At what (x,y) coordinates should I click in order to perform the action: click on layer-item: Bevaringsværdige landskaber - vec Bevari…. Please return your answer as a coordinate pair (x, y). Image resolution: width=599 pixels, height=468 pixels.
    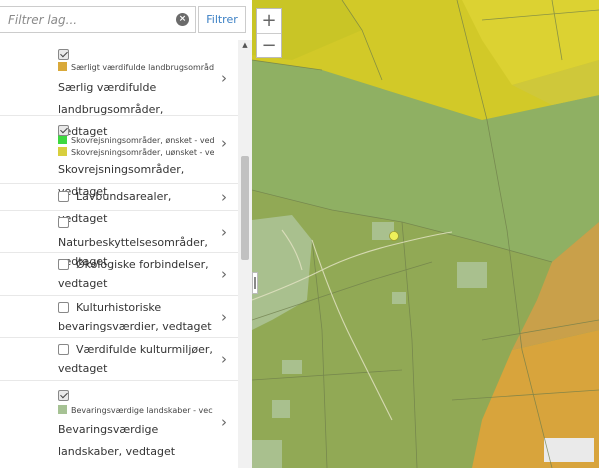
    Looking at the image, I should click on (119, 422).